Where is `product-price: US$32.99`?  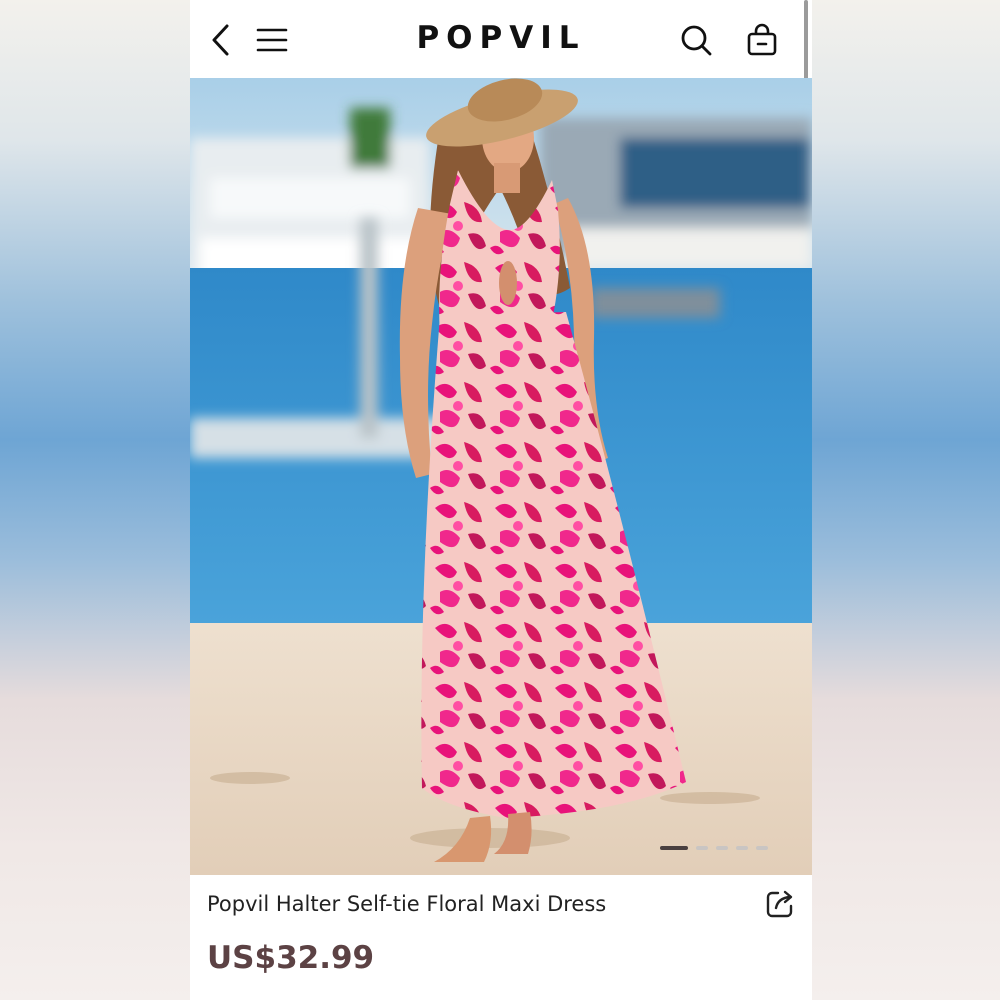 product-price: US$32.99 is located at coordinates (291, 958).